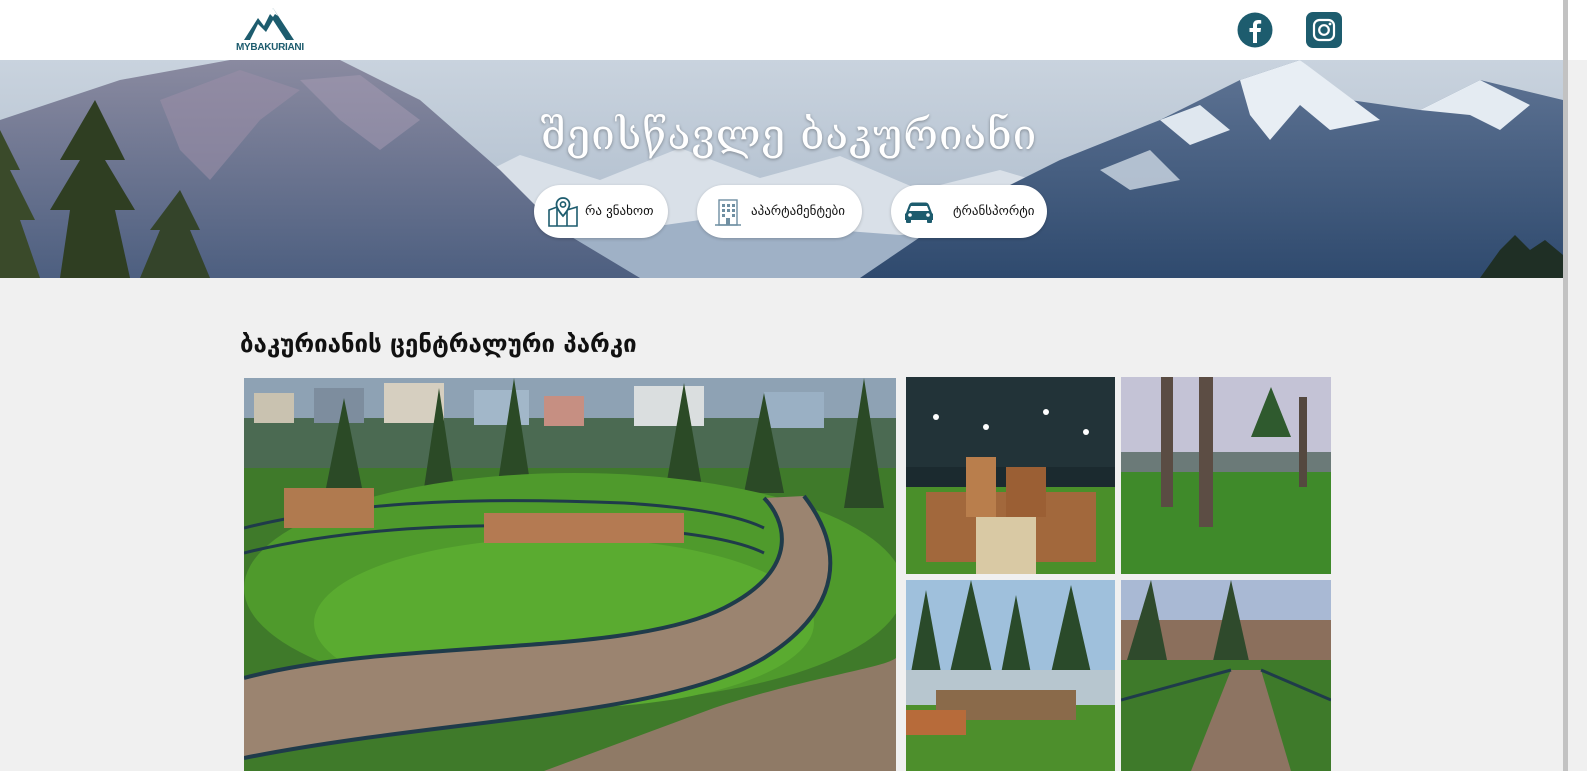 Image resolution: width=1587 pixels, height=771 pixels. I want to click on park-photo-lawn, so click(1226, 475).